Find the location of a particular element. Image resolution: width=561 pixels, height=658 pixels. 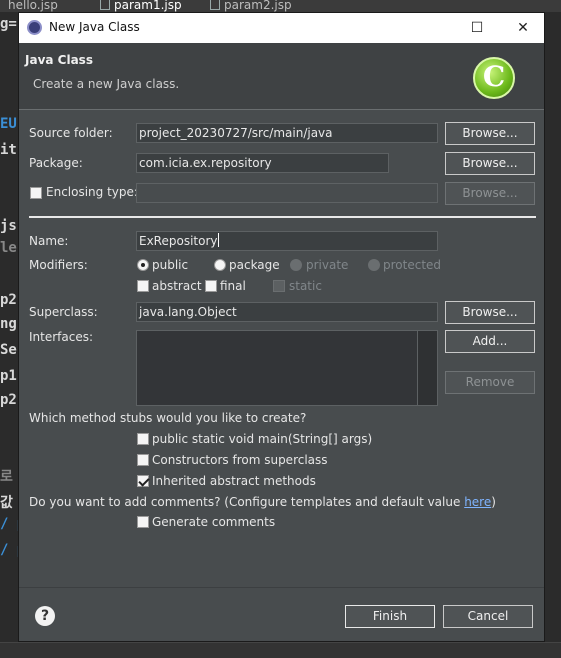

footer-divider is located at coordinates (281, 587).